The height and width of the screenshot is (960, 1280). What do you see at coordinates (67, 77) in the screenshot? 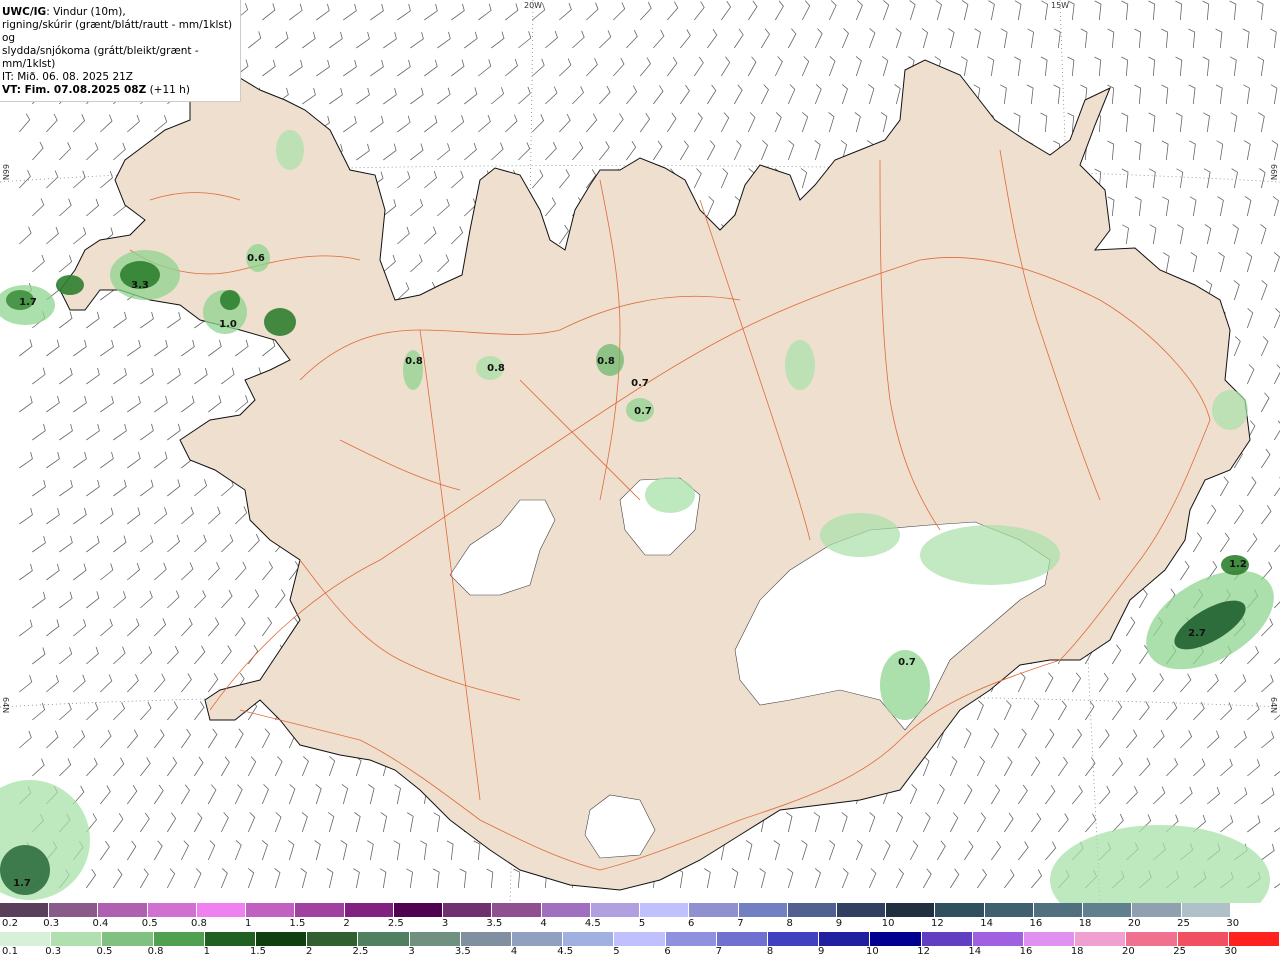
I see `initial-time: IT: Mið. 06. 08. 2025 21Z` at bounding box center [67, 77].